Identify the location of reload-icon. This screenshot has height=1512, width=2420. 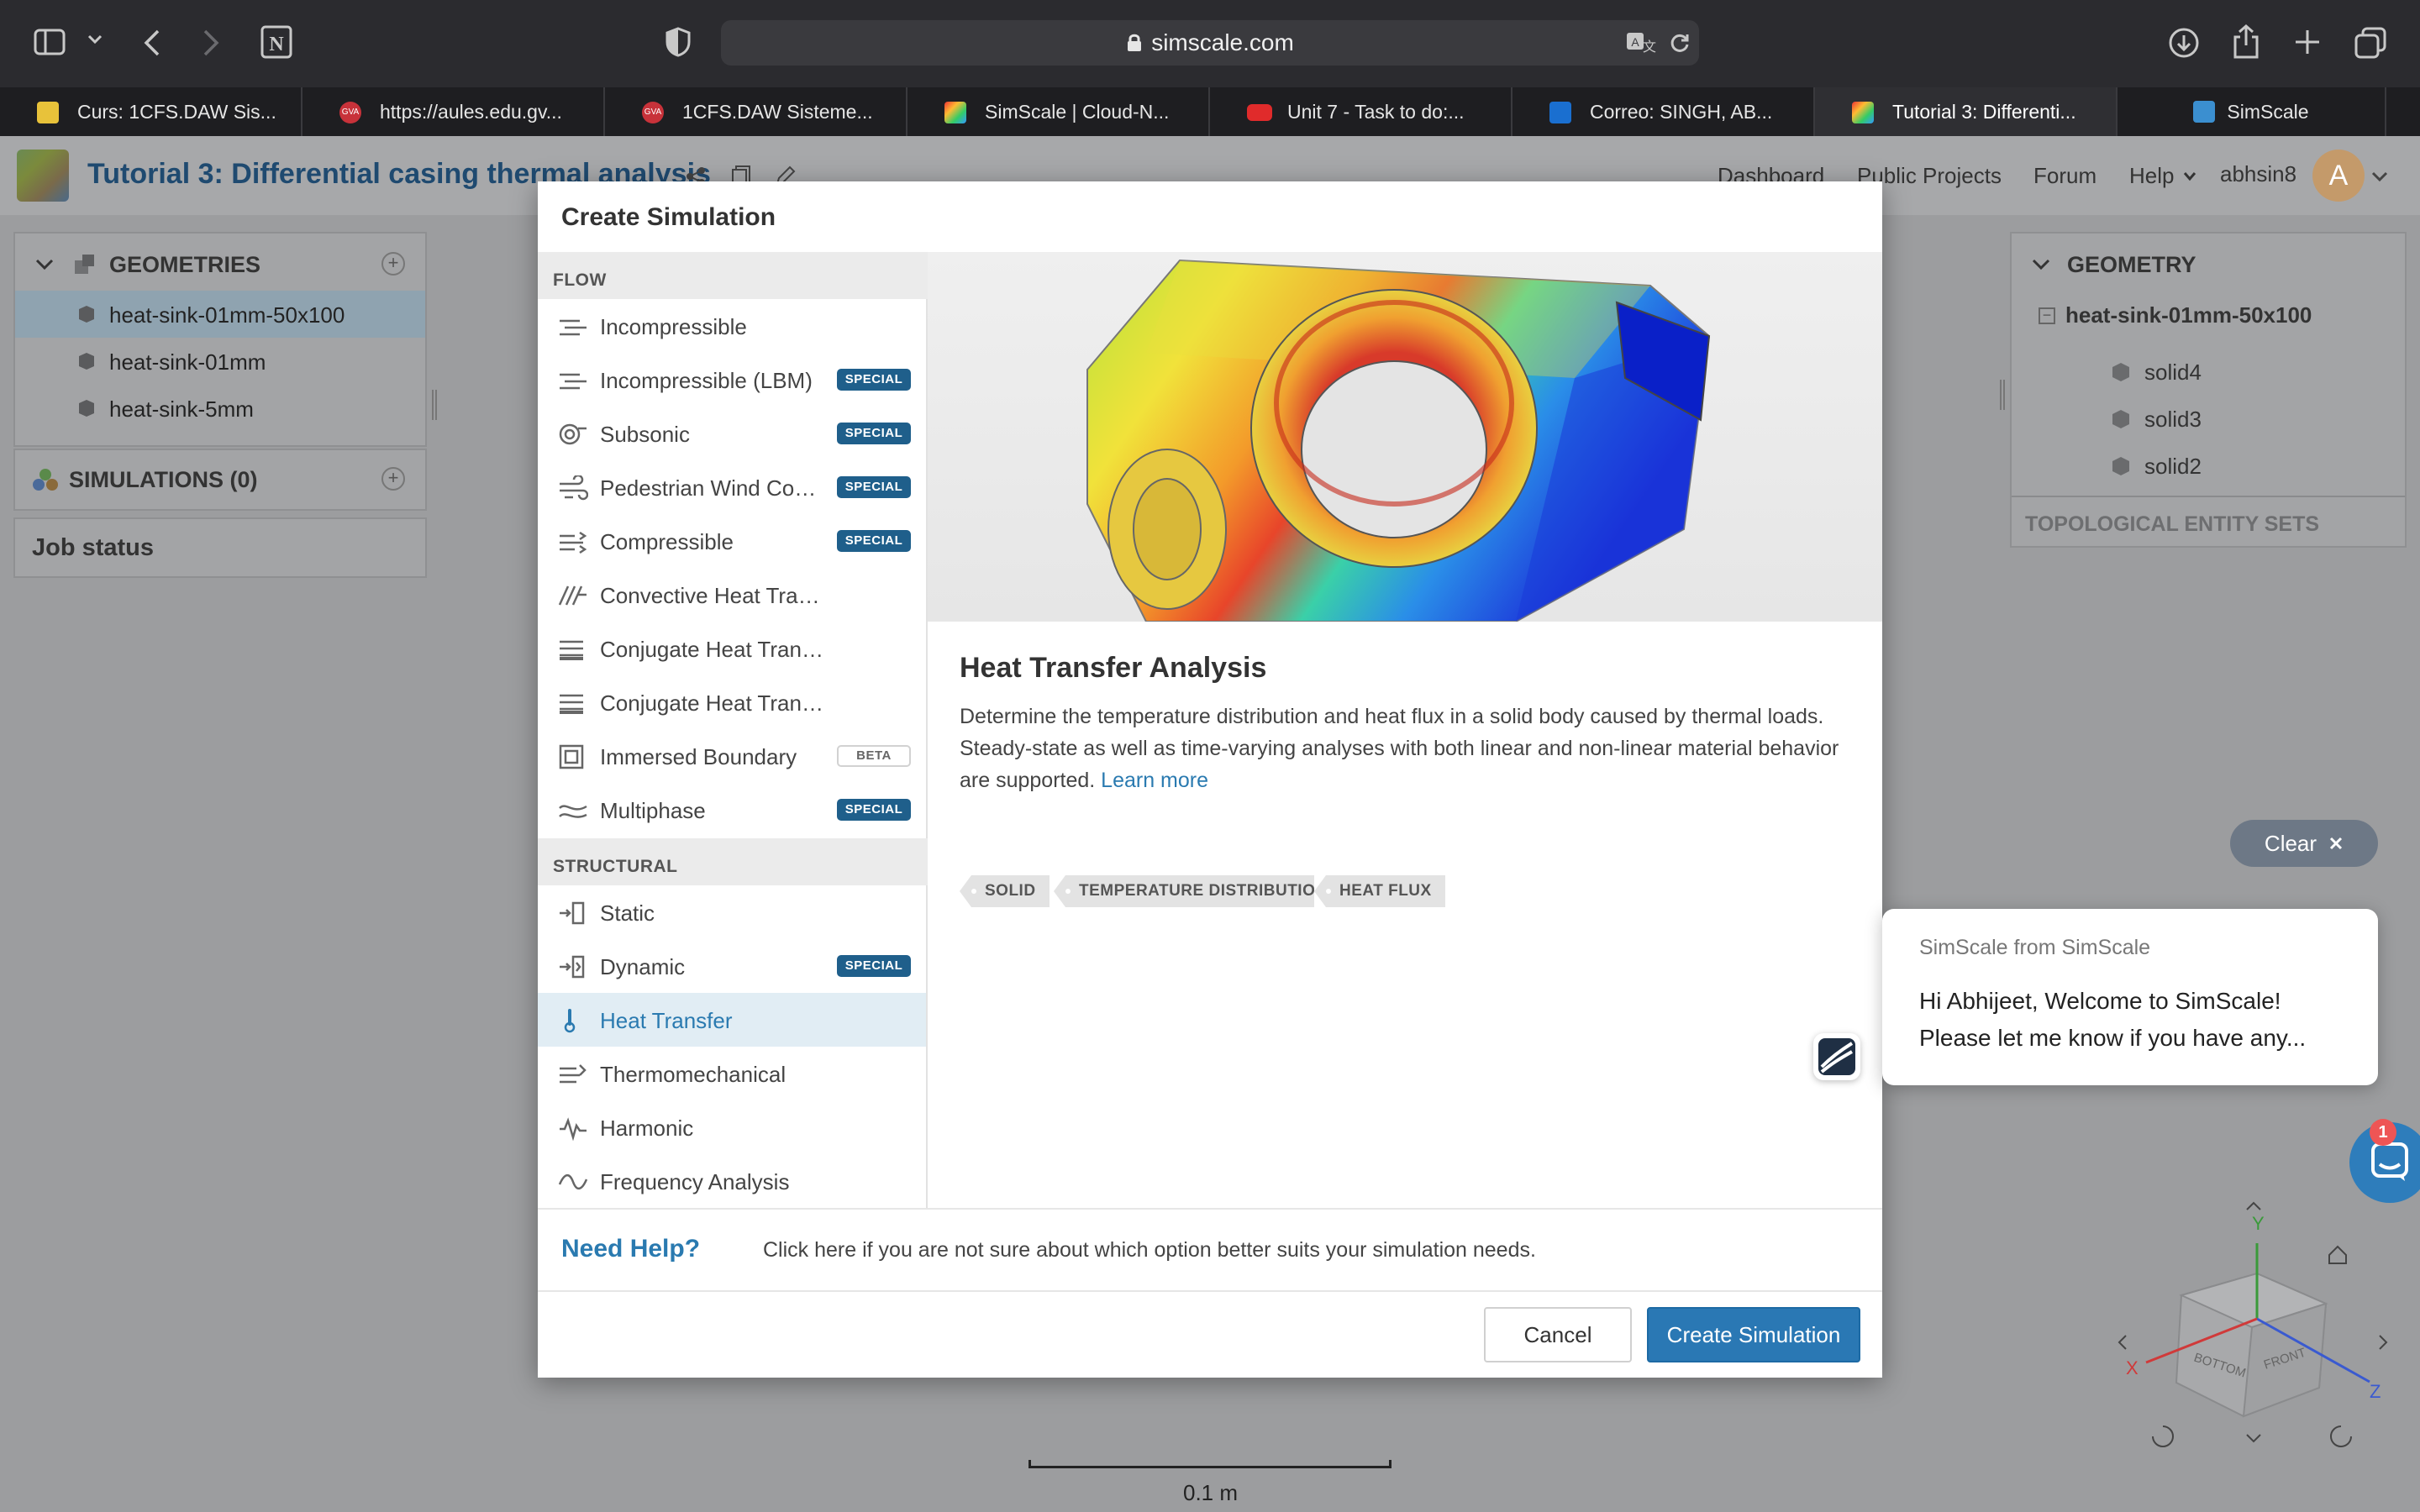
(1680, 43).